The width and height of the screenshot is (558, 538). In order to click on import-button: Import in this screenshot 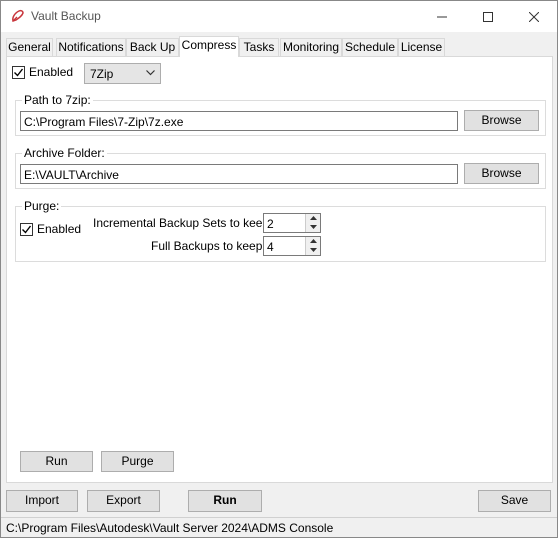, I will do `click(42, 501)`.